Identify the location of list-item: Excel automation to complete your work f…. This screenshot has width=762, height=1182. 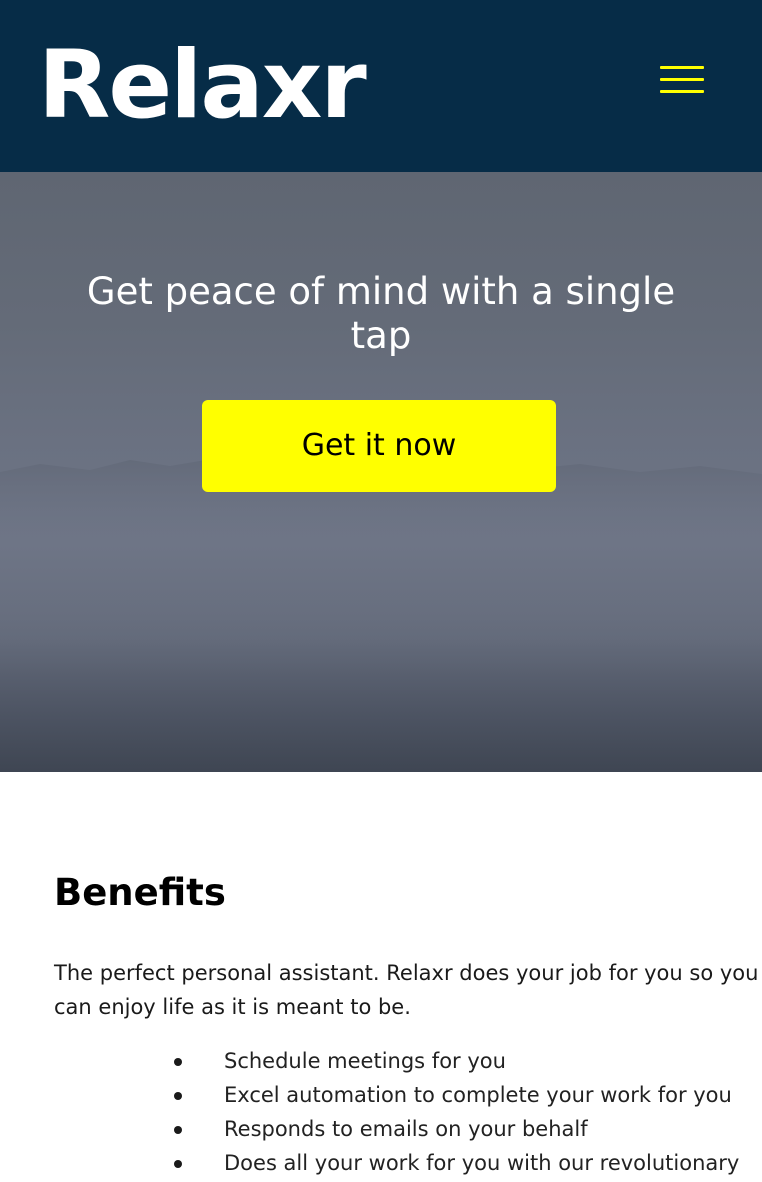
(381, 1095).